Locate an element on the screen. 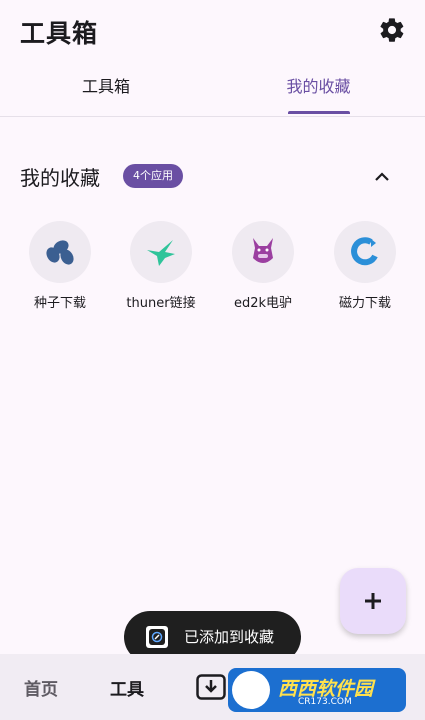 Image resolution: width=425 pixels, height=720 pixels. app-header: 工具箱 is located at coordinates (212, 31).